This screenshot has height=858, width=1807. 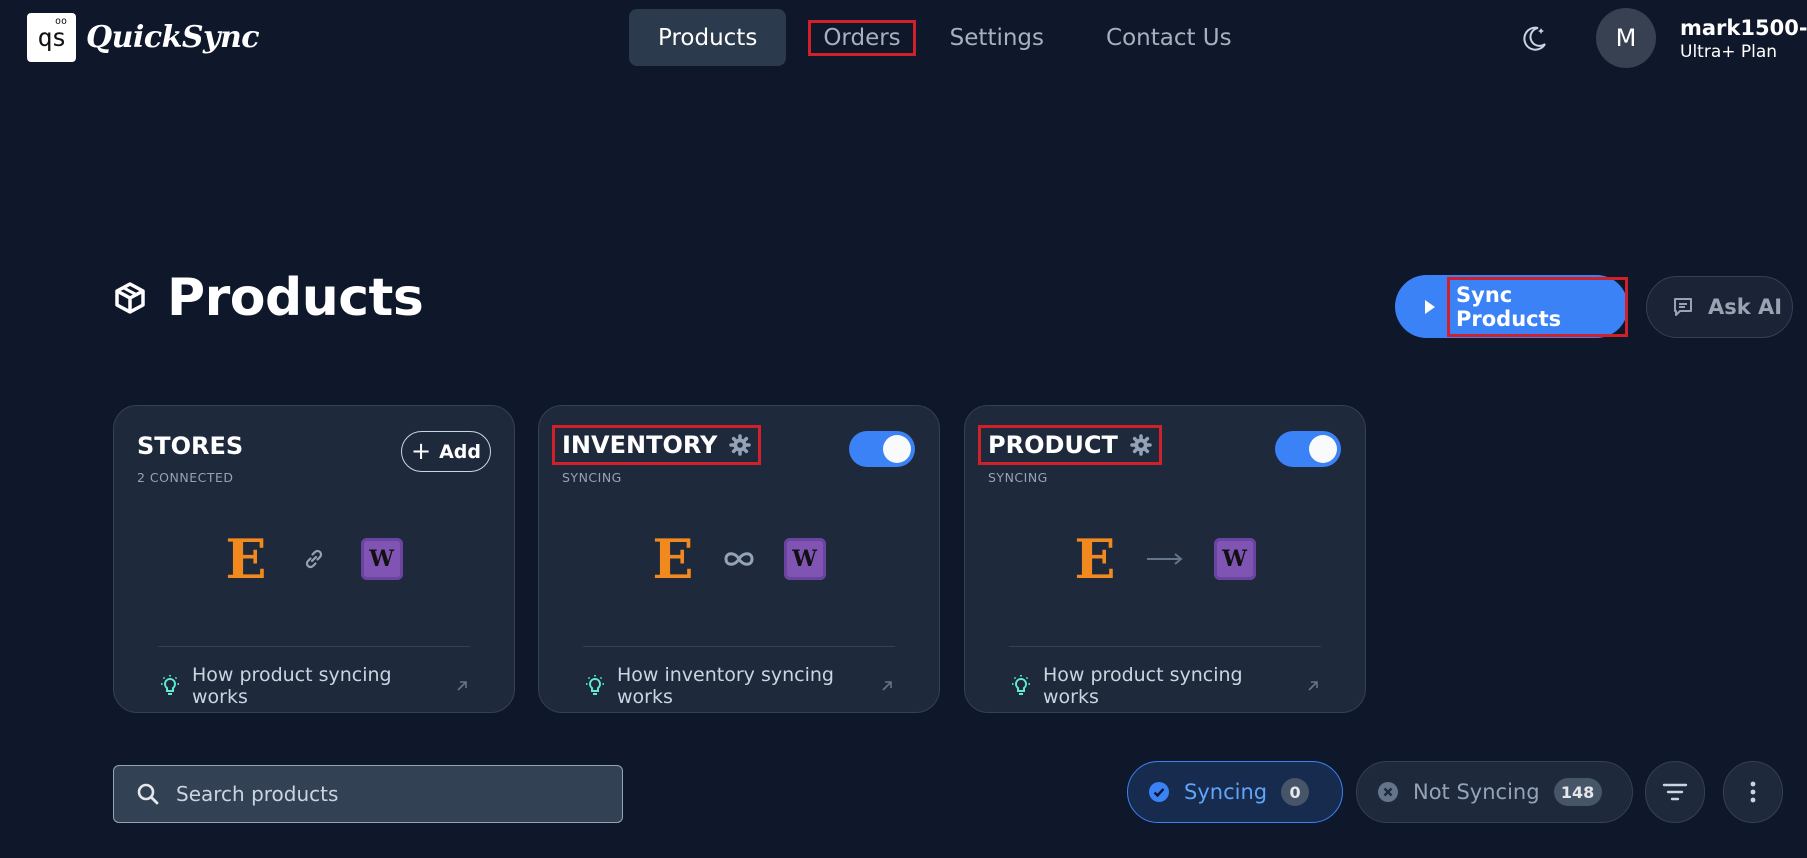 What do you see at coordinates (708, 37) in the screenshot?
I see `nav-products: Products` at bounding box center [708, 37].